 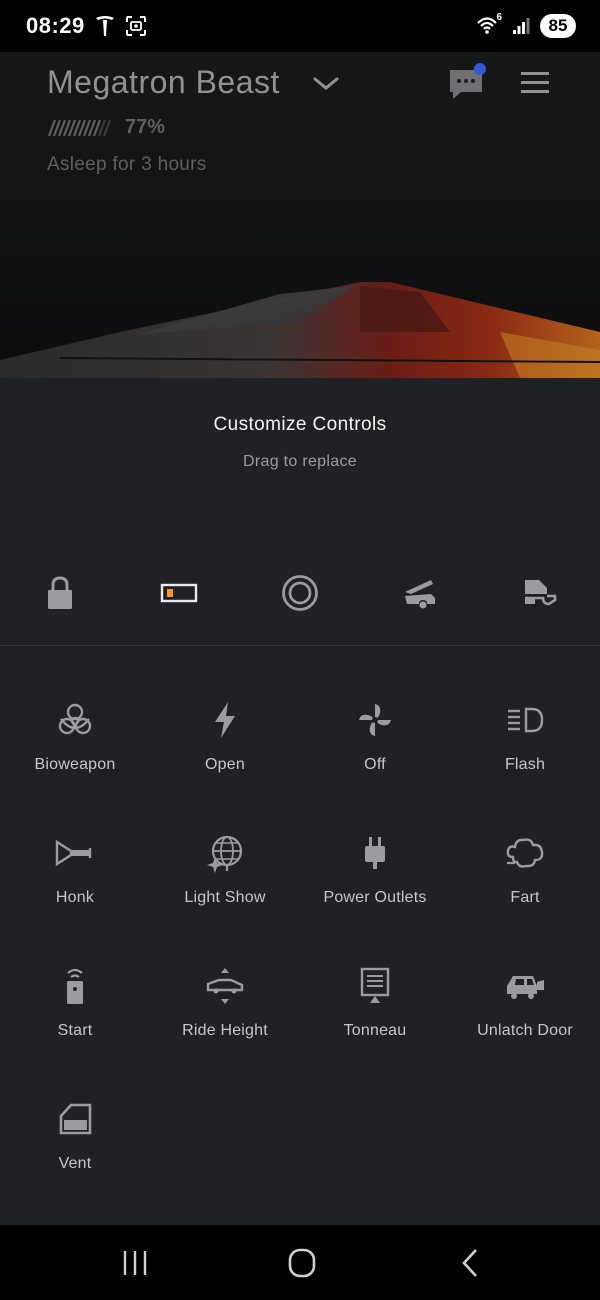 What do you see at coordinates (375, 720) in the screenshot?
I see `fan-icon` at bounding box center [375, 720].